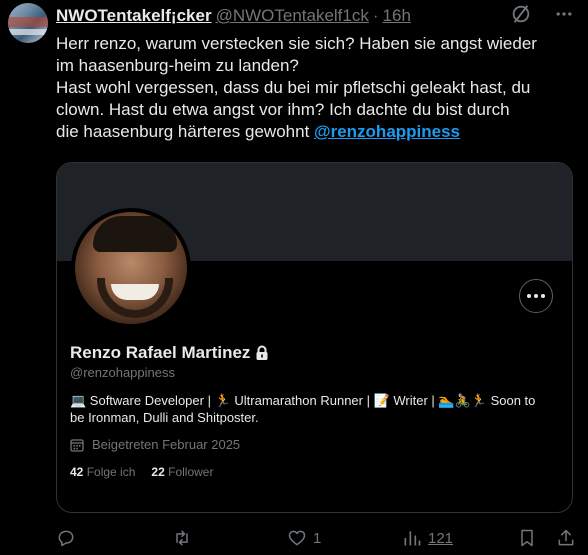 This screenshot has height=555, width=588. Describe the element at coordinates (536, 296) in the screenshot. I see `profile-more-button` at that location.